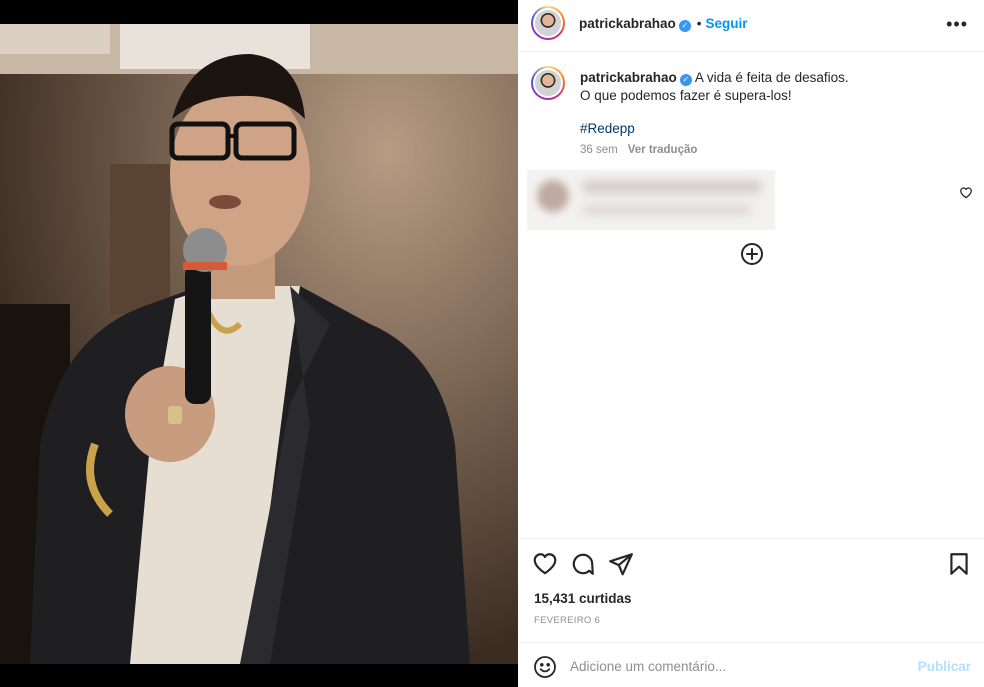  Describe the element at coordinates (735, 666) in the screenshot. I see `comment-input` at that location.